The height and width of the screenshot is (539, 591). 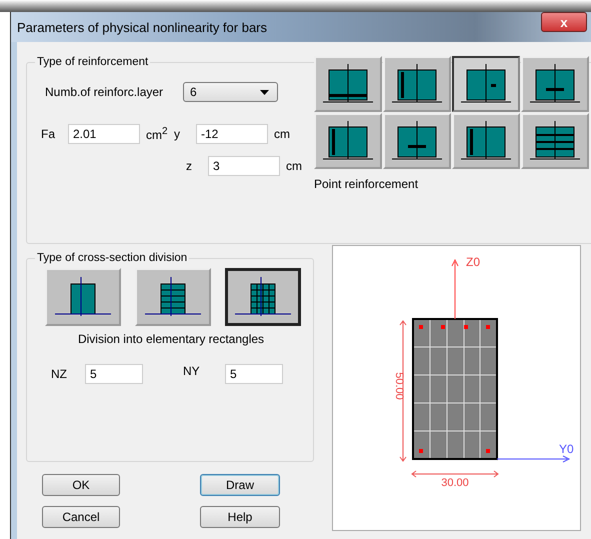 I want to click on fa-input: 2.01, so click(x=104, y=134).